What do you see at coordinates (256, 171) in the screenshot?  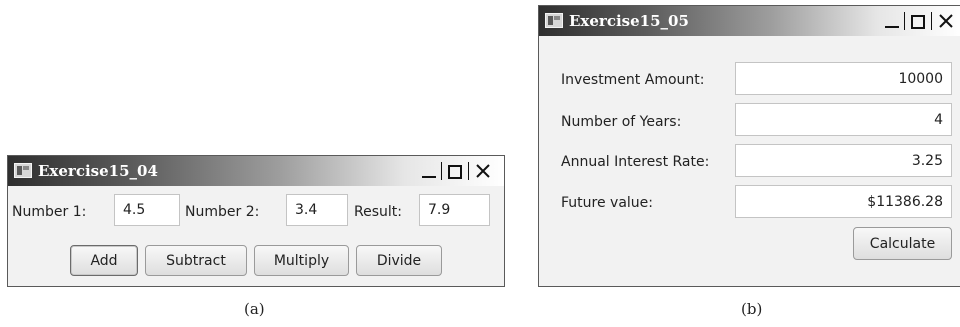 I see `title-bar: Exercise15_04` at bounding box center [256, 171].